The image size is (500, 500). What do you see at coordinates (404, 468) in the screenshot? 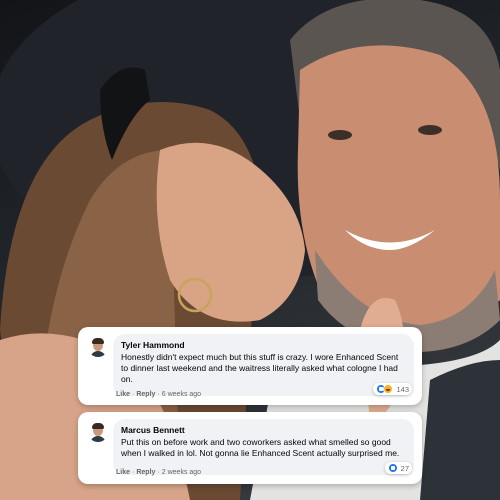
I see `reaction-count: 27` at bounding box center [404, 468].